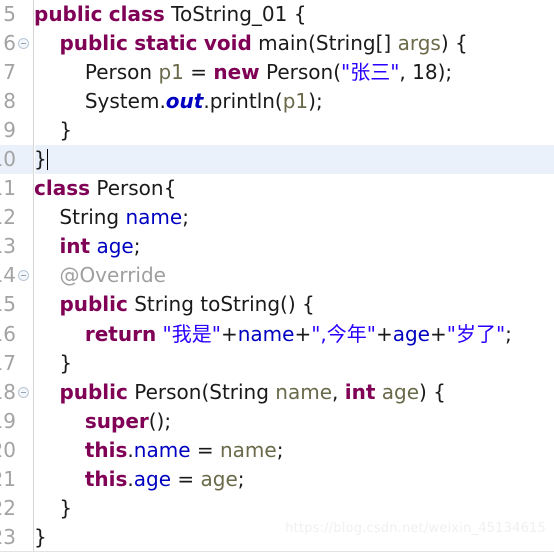 Image resolution: width=554 pixels, height=552 pixels. Describe the element at coordinates (415, 528) in the screenshot. I see `watermark-text: https://blog.csdn.net/weixin_45134615` at that location.